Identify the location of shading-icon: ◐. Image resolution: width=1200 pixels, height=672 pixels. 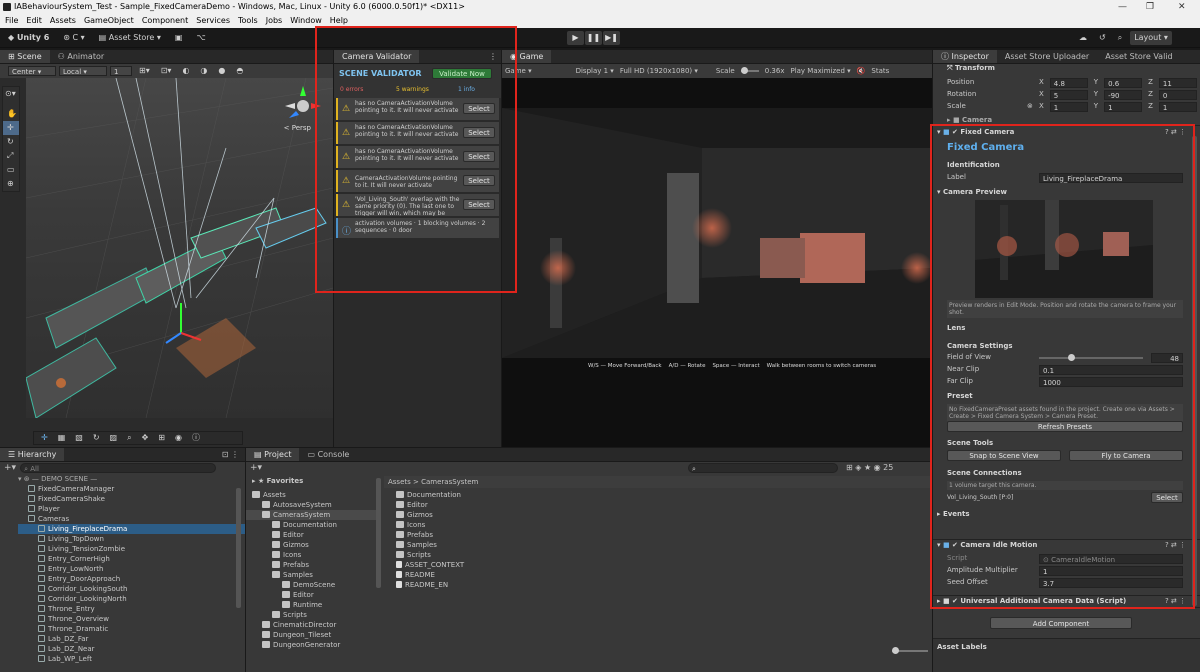
(185, 71).